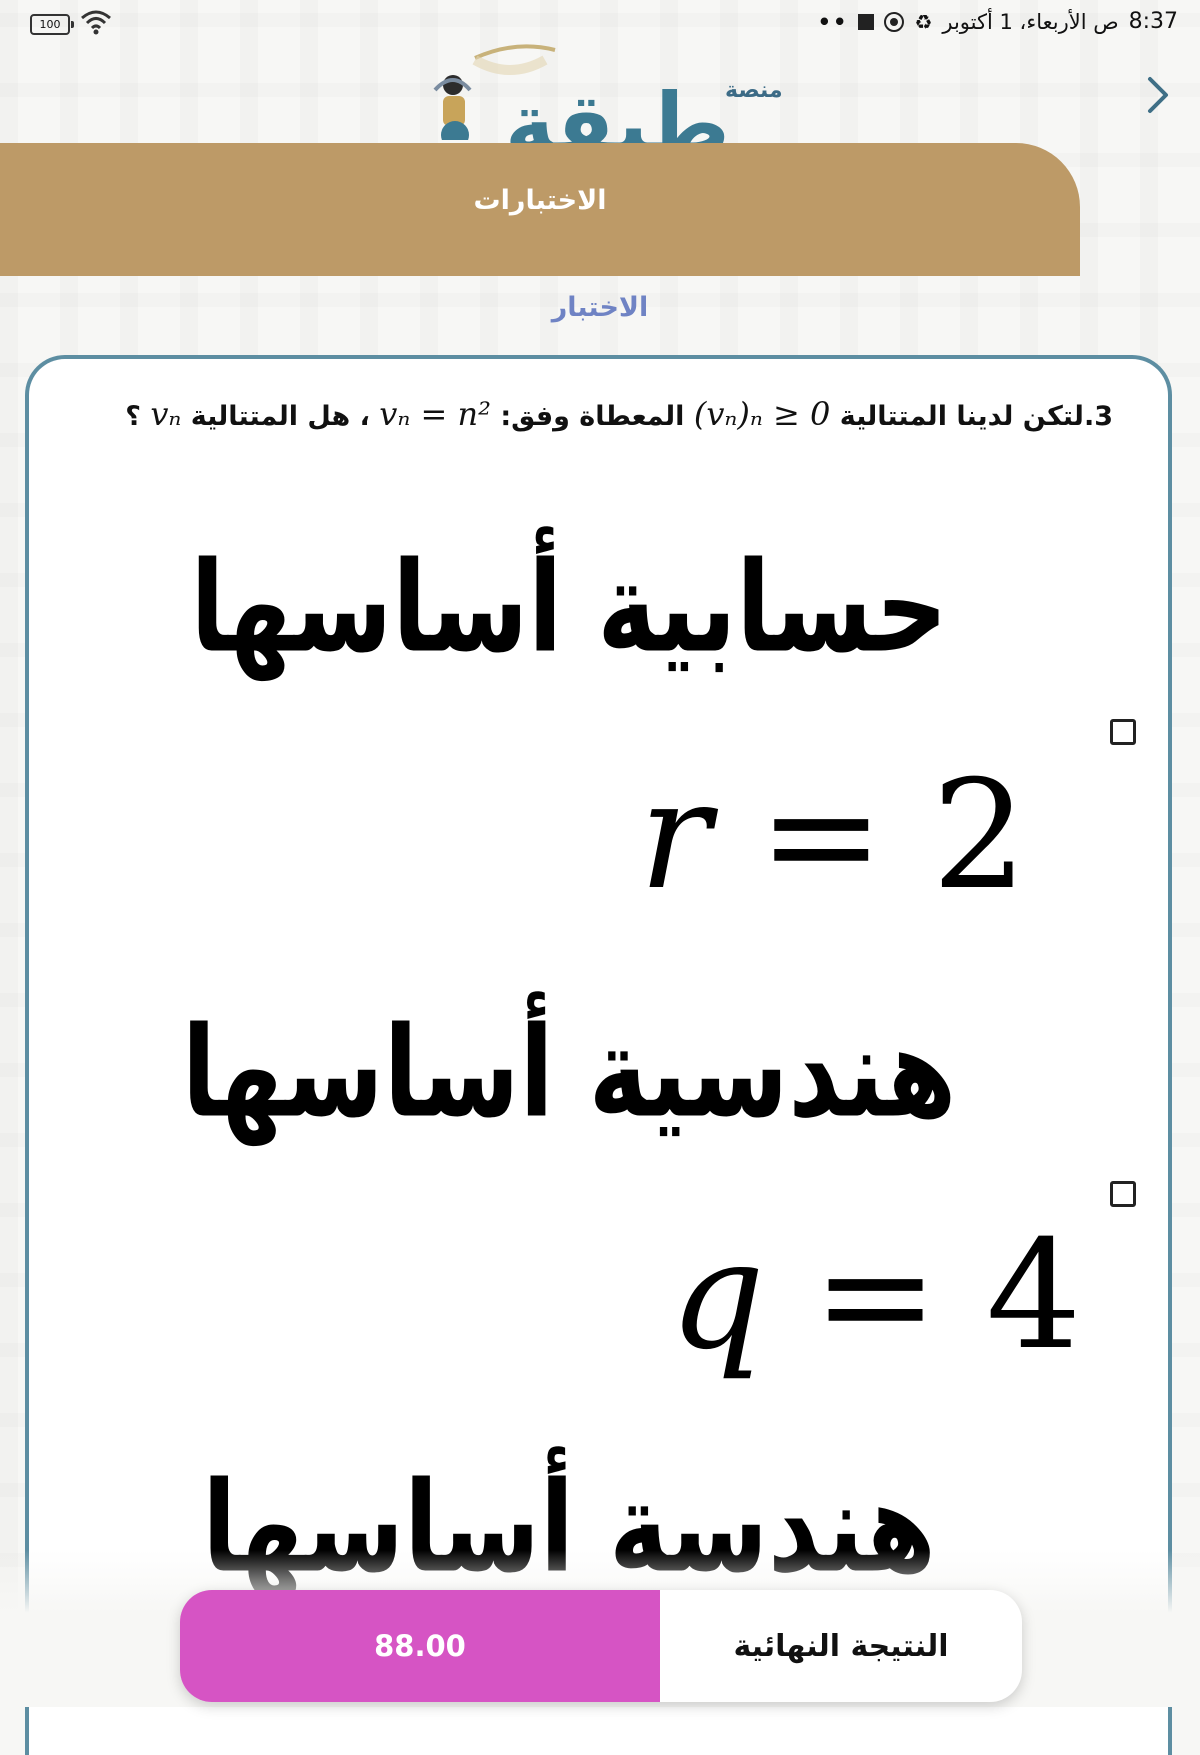 The image size is (1200, 1755). What do you see at coordinates (754, 90) in the screenshot?
I see `logo-small-text: منصة` at bounding box center [754, 90].